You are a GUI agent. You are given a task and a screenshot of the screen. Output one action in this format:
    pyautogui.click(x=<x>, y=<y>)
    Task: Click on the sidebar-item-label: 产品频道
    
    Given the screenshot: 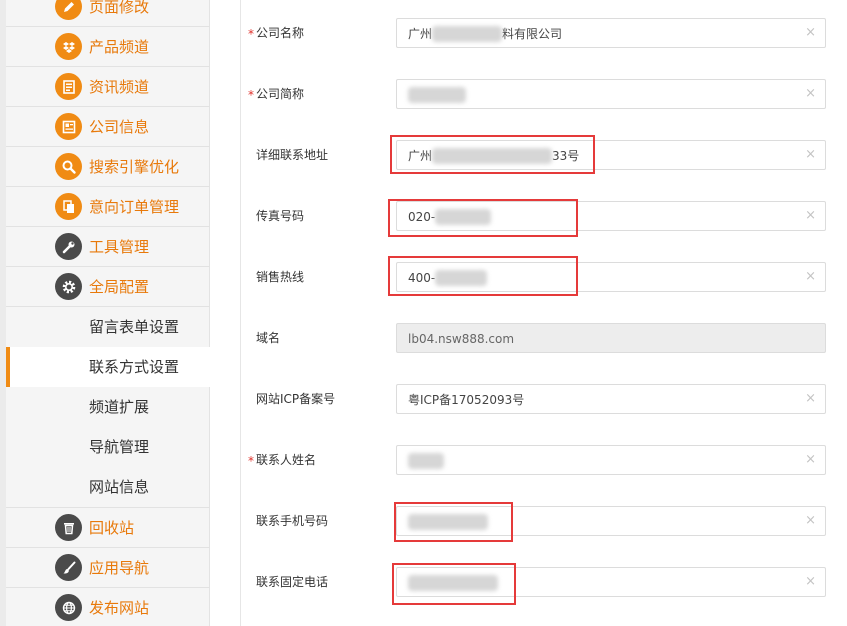 What is the action you would take?
    pyautogui.click(x=119, y=47)
    